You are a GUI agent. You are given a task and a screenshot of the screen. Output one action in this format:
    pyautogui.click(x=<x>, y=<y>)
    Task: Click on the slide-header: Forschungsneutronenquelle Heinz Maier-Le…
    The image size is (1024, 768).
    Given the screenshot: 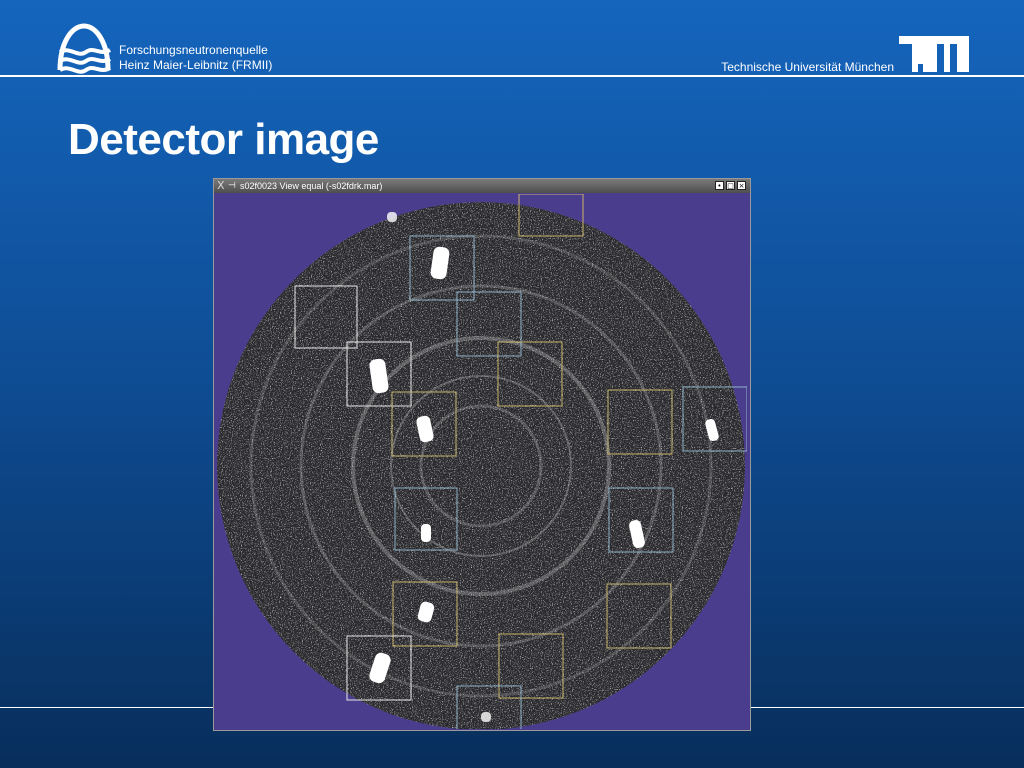 What is the action you would take?
    pyautogui.click(x=512, y=39)
    